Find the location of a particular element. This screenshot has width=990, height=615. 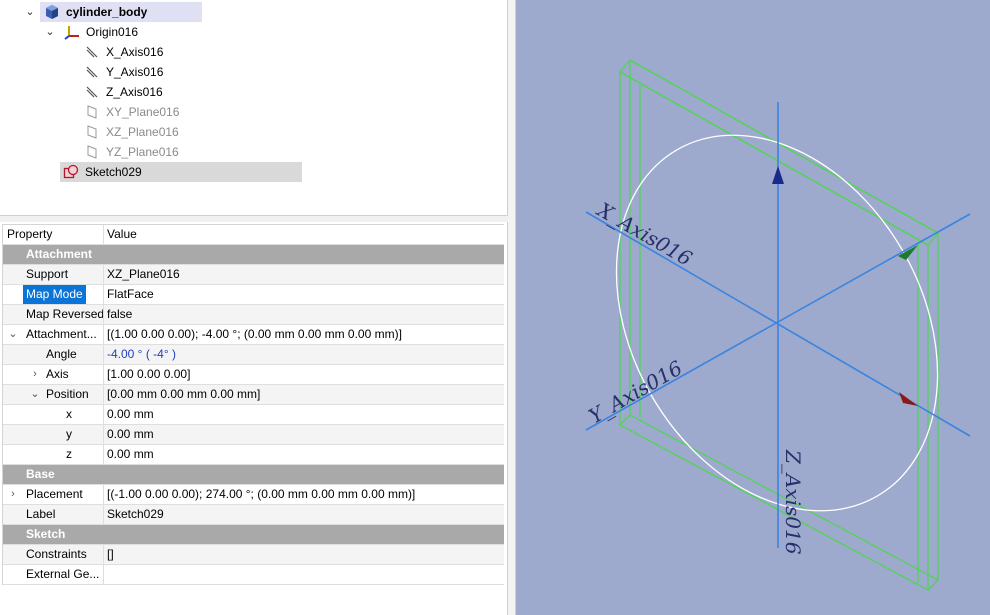

property-name: Angle is located at coordinates (53, 354).